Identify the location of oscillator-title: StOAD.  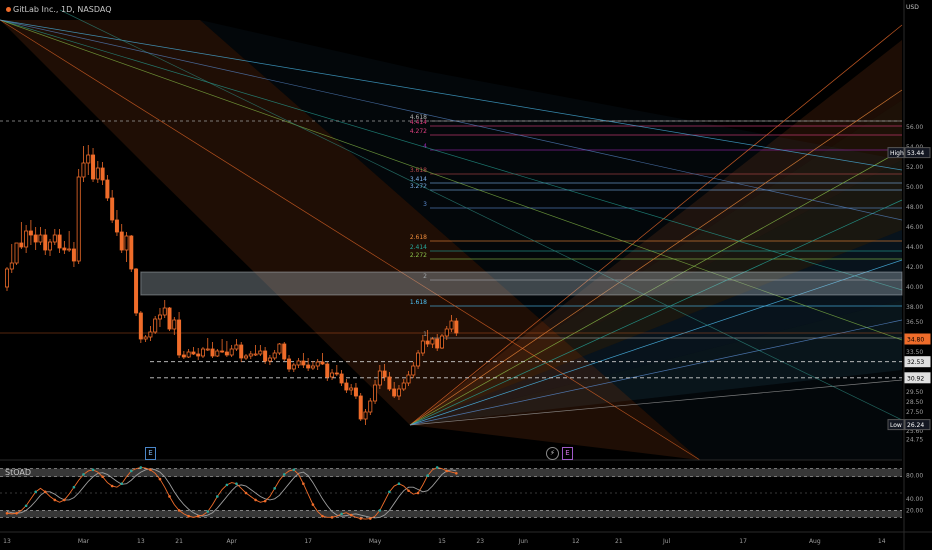
(18, 472).